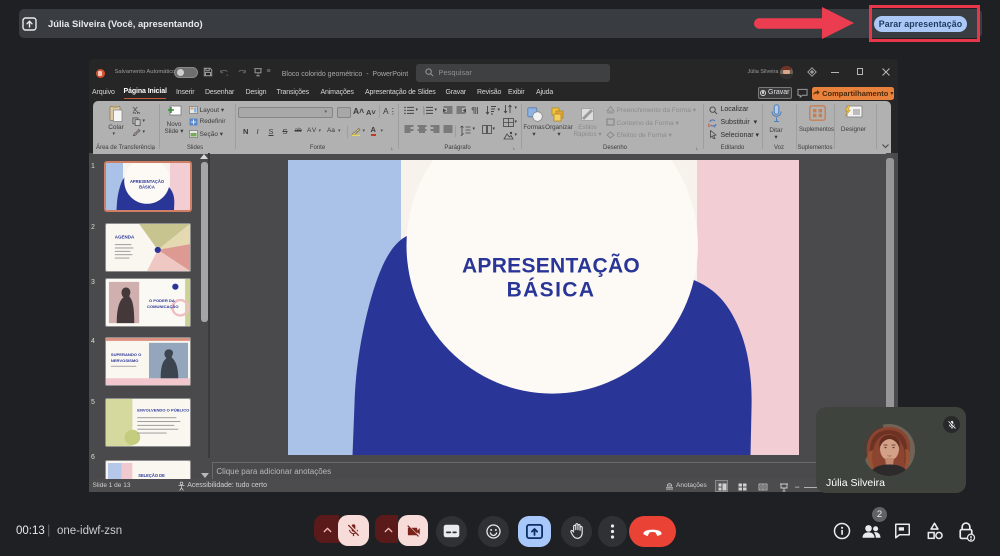  What do you see at coordinates (125, 236) in the screenshot?
I see `svg-text: AGENDA` at bounding box center [125, 236].